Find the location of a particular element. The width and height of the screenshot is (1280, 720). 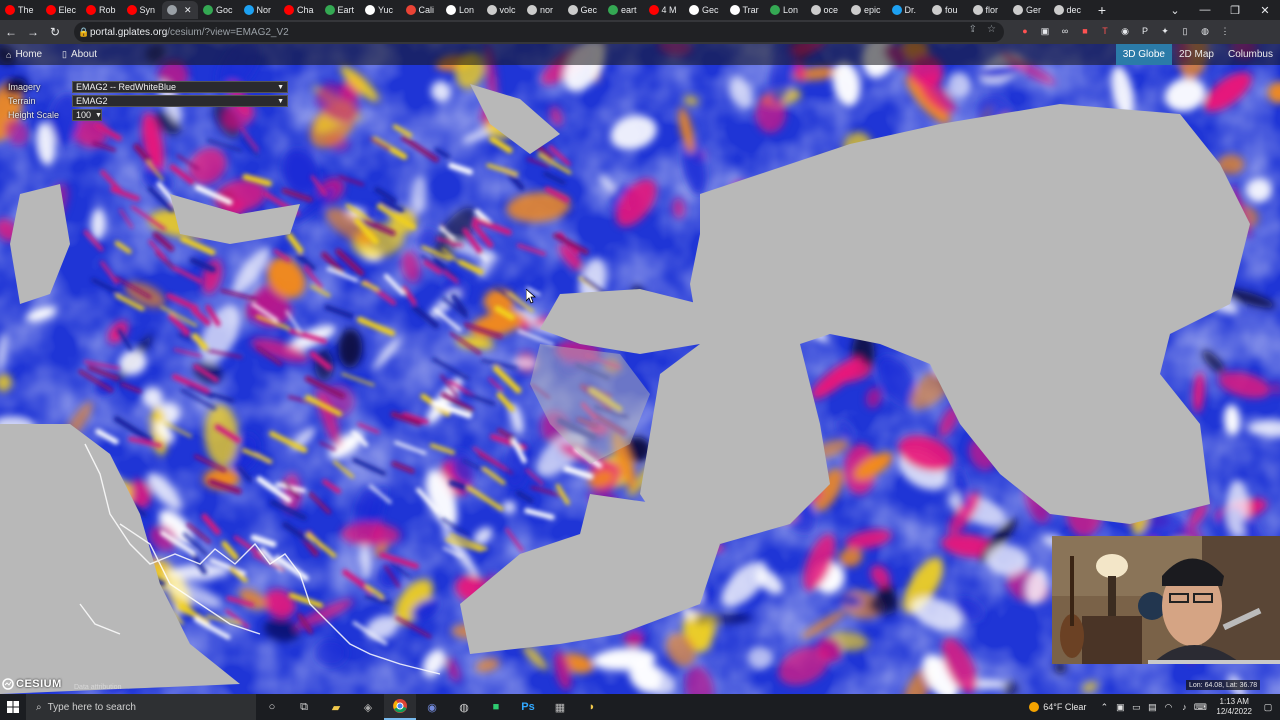

browser-tab: Cha is located at coordinates (299, 10).